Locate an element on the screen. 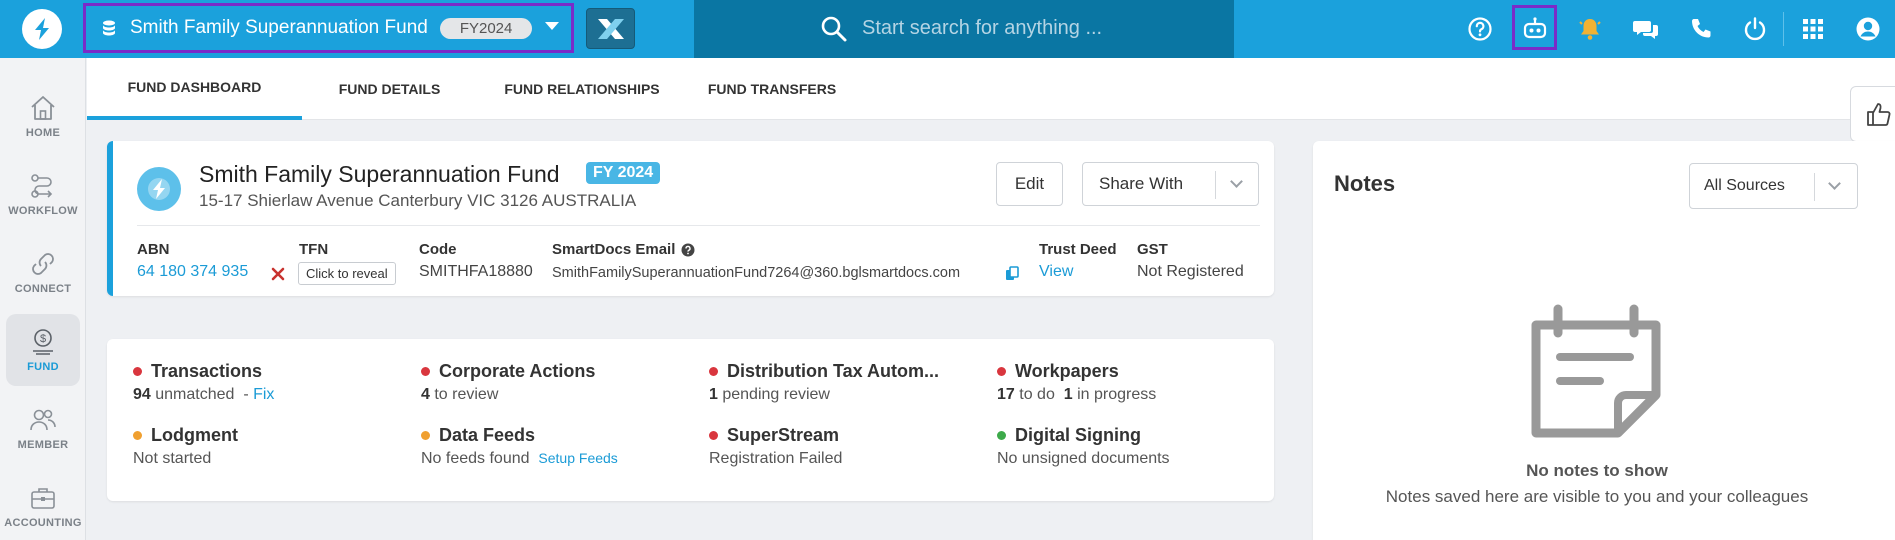 Image resolution: width=1895 pixels, height=540 pixels. review-text: to review is located at coordinates (466, 394).